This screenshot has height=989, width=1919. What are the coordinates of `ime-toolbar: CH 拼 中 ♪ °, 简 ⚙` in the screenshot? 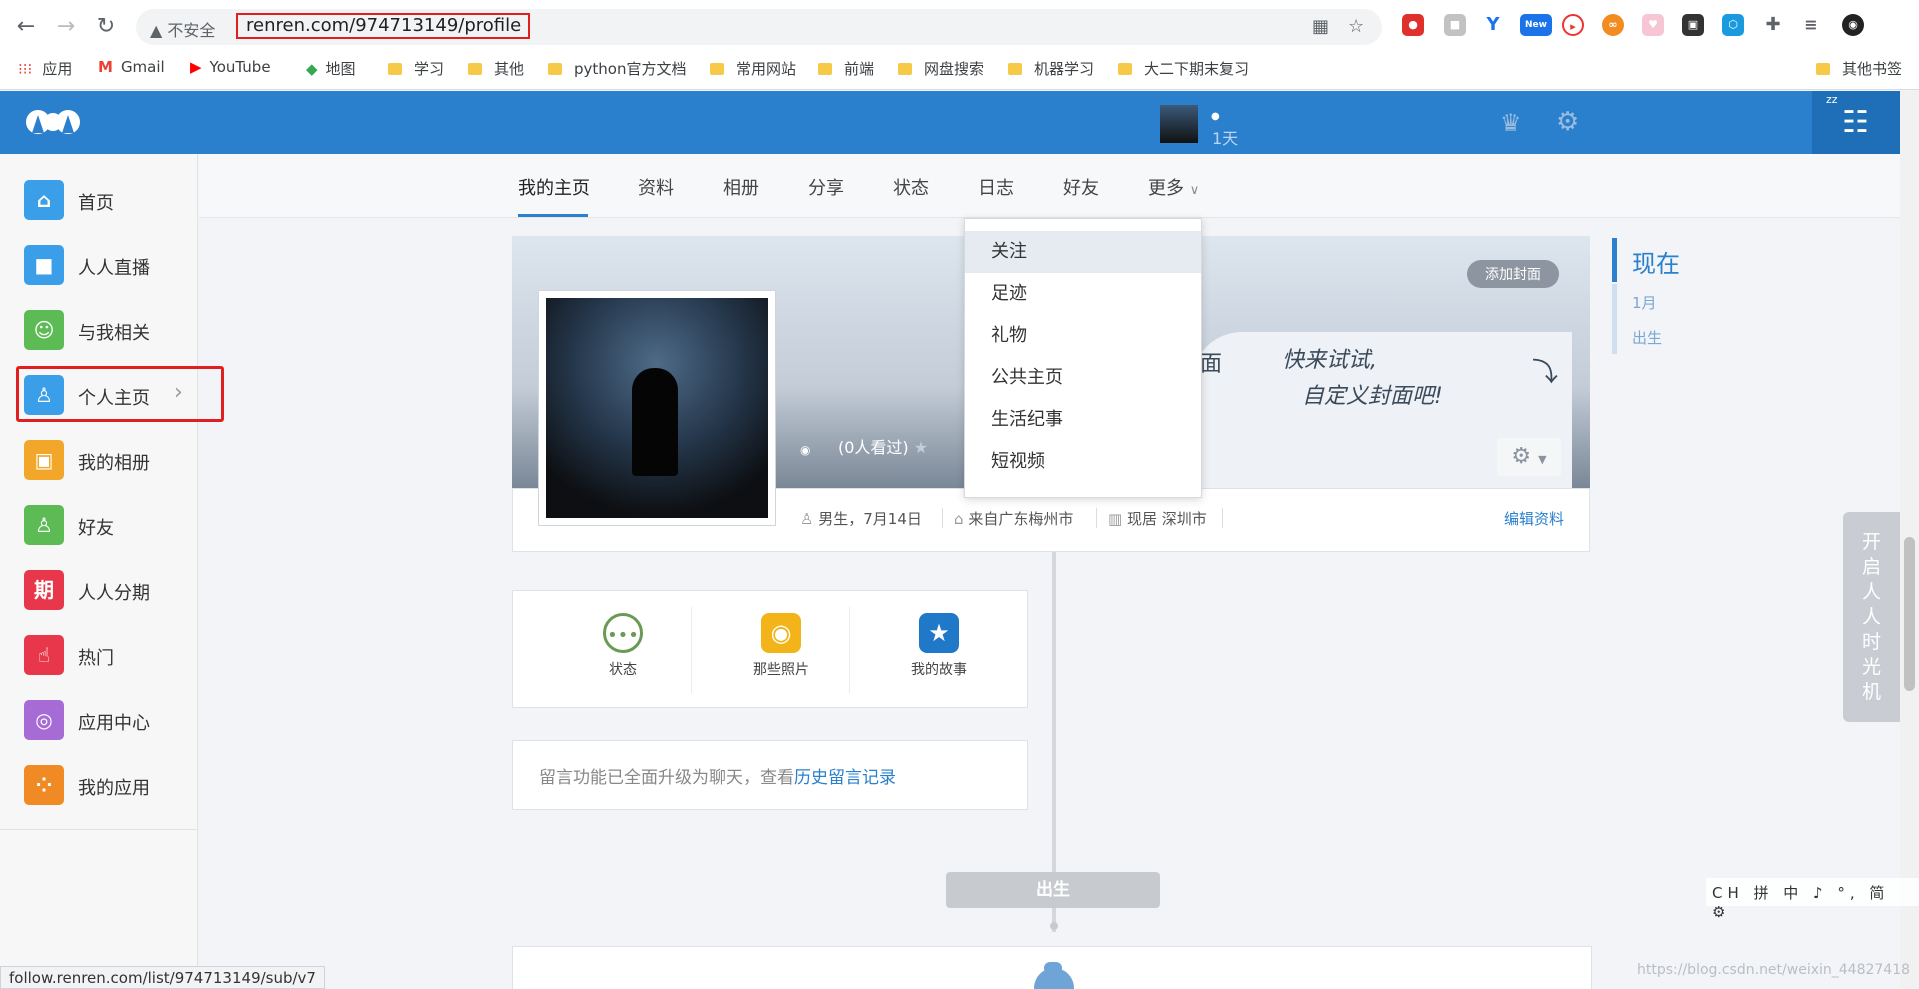 It's located at (1812, 899).